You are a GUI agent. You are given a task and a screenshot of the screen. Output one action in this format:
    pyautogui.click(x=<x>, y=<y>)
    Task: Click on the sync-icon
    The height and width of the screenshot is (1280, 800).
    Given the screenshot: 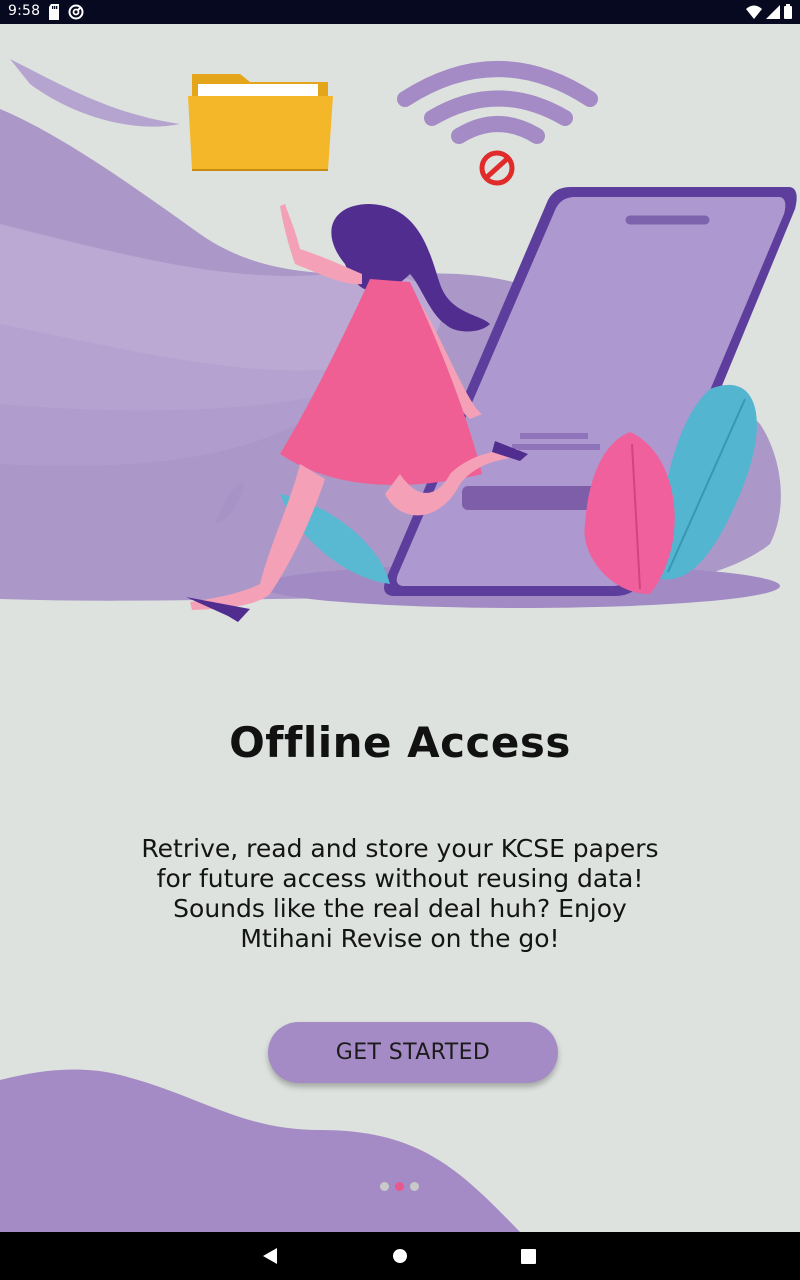 What is the action you would take?
    pyautogui.click(x=76, y=12)
    